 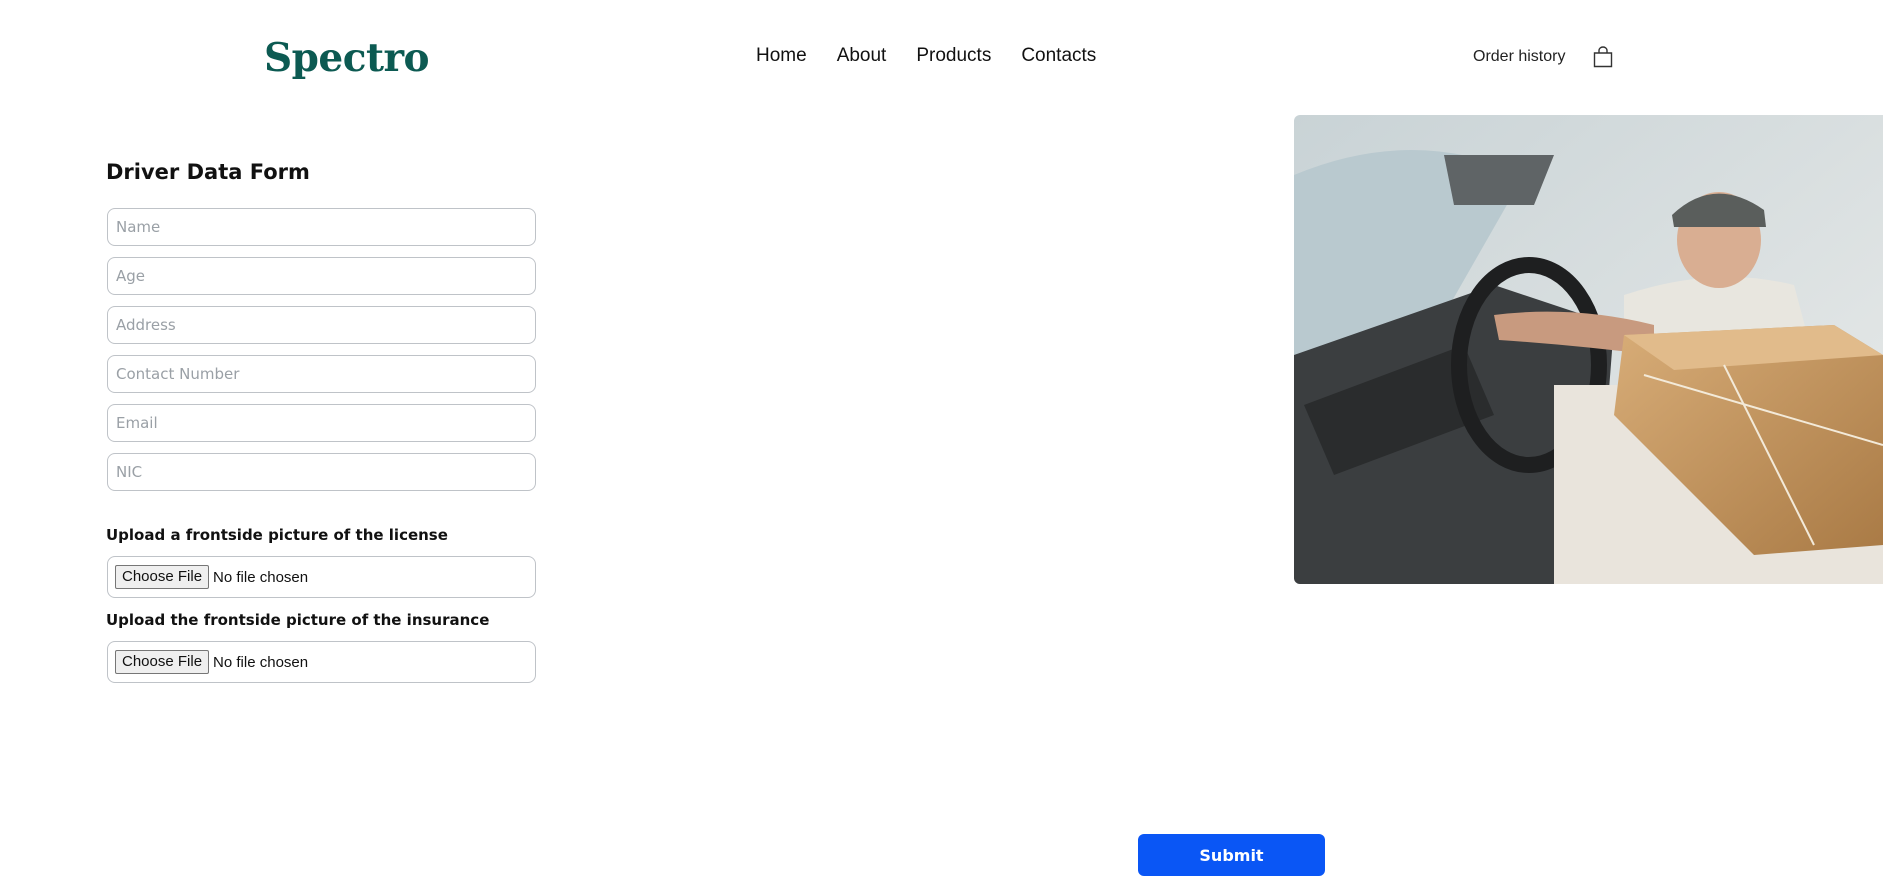 I want to click on logo: Spectro, so click(x=347, y=58).